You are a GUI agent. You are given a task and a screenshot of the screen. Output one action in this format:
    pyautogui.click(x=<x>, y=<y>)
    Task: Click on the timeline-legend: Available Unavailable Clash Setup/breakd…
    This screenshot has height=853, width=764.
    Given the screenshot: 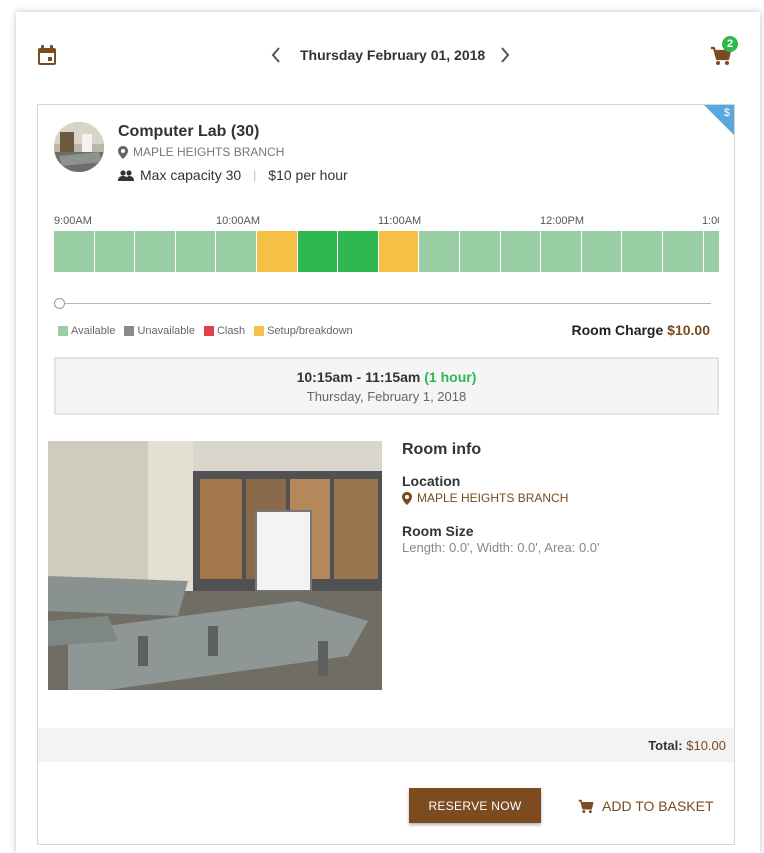 What is the action you would take?
    pyautogui.click(x=210, y=331)
    